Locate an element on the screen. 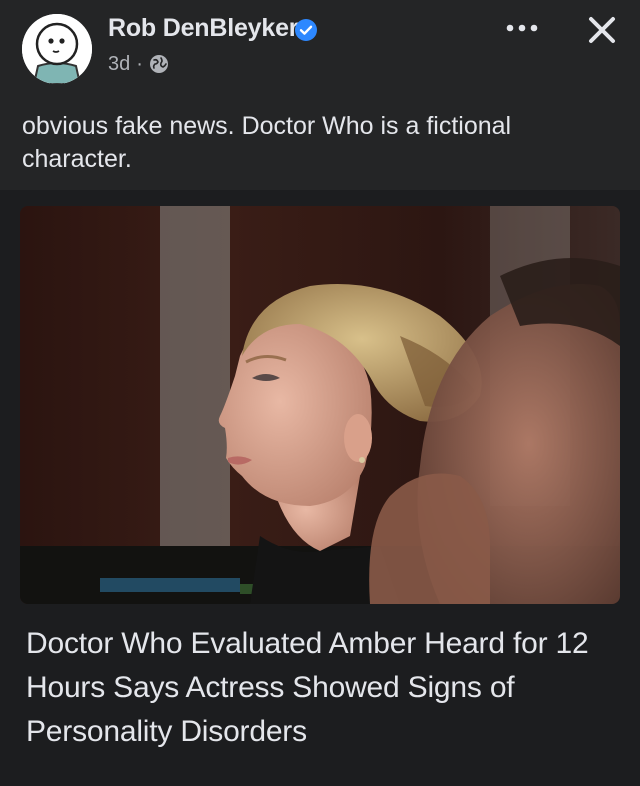  close-button is located at coordinates (602, 30).